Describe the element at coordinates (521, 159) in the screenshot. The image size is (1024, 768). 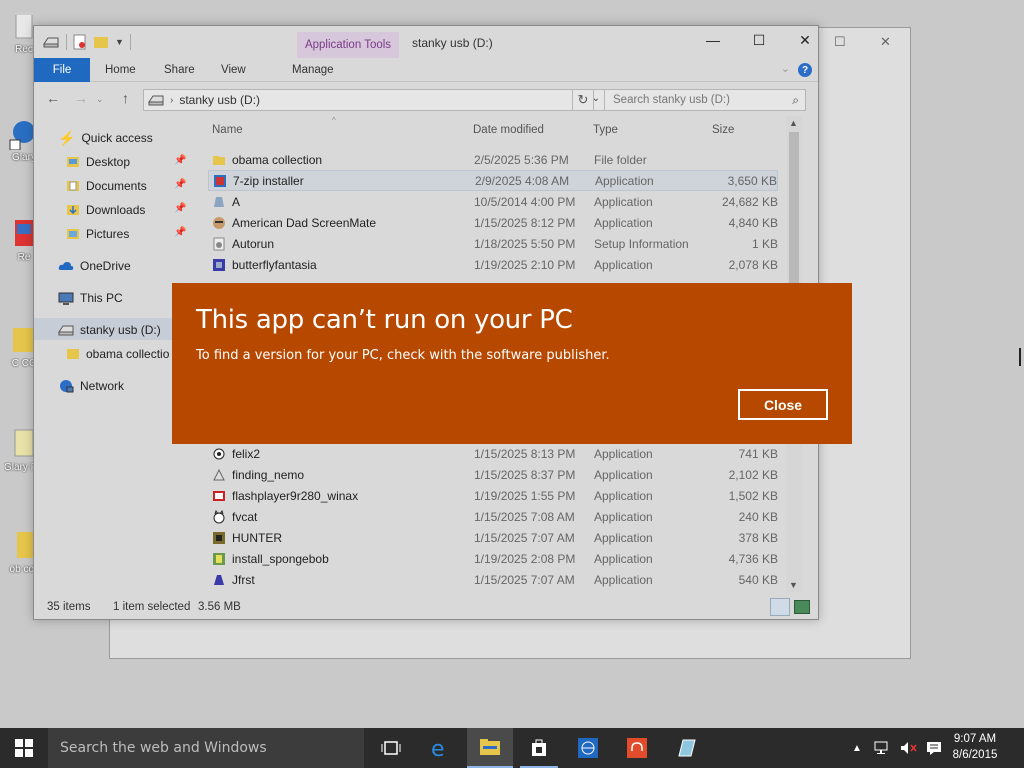
I see `file-date: 2/5/2025 5:36 PM` at that location.